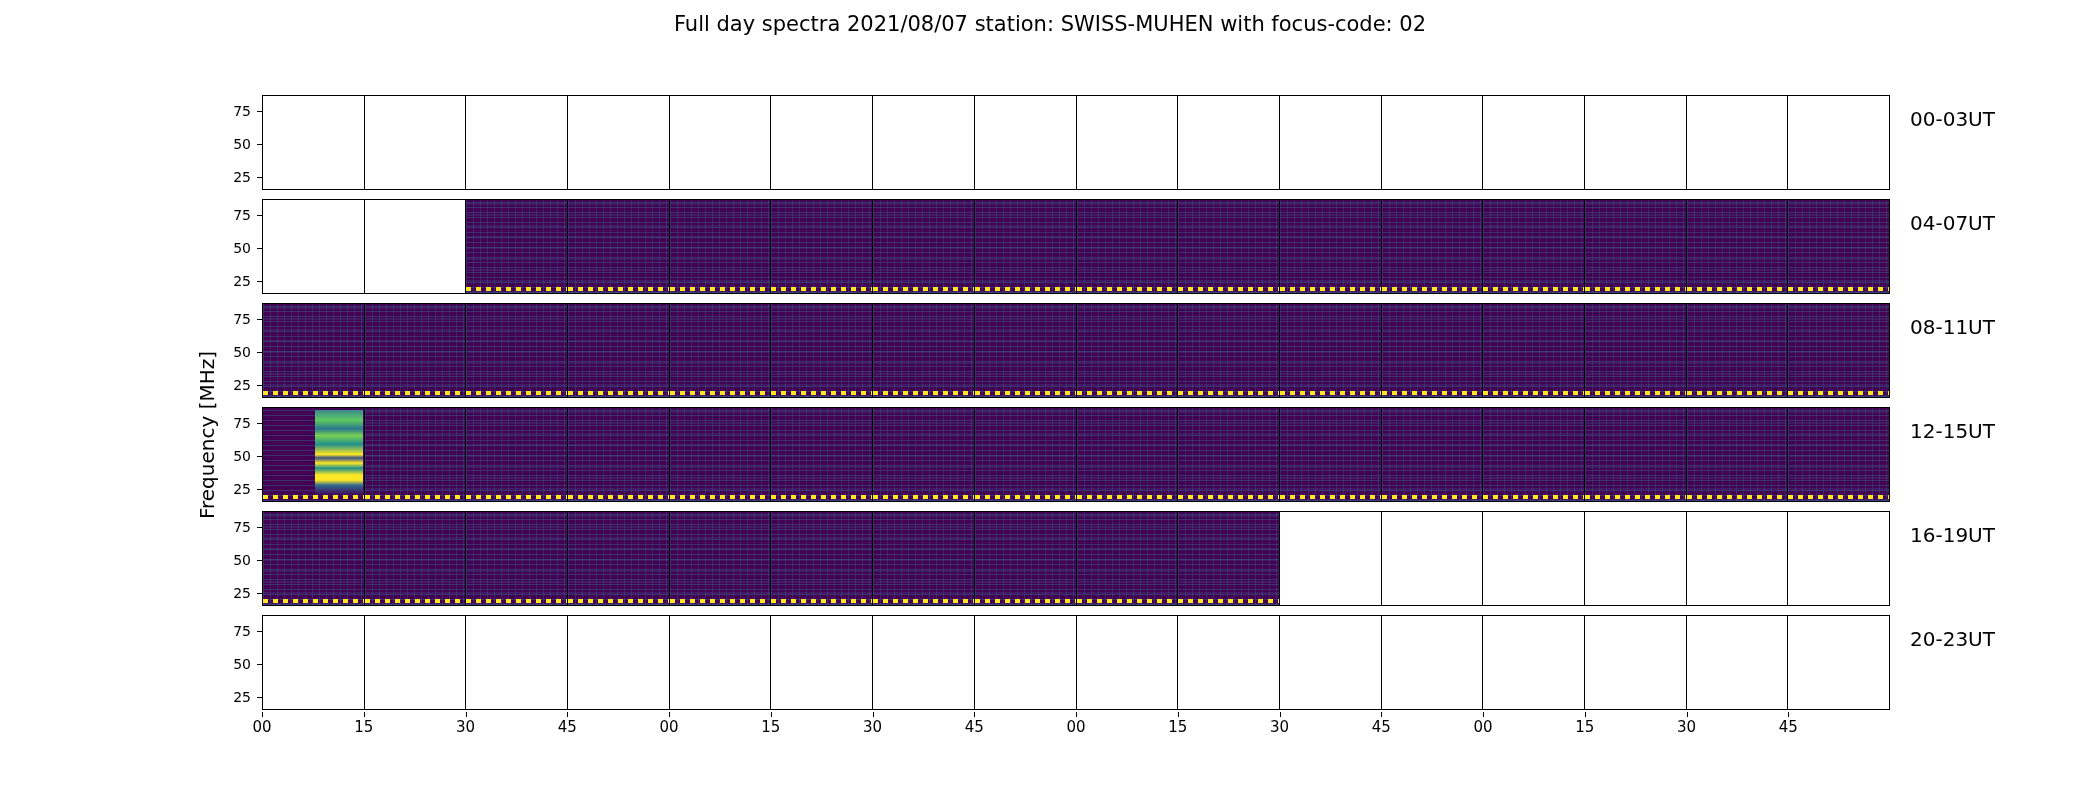 The width and height of the screenshot is (2100, 800). I want to click on y-axis-label: Frequency [MHz], so click(207, 435).